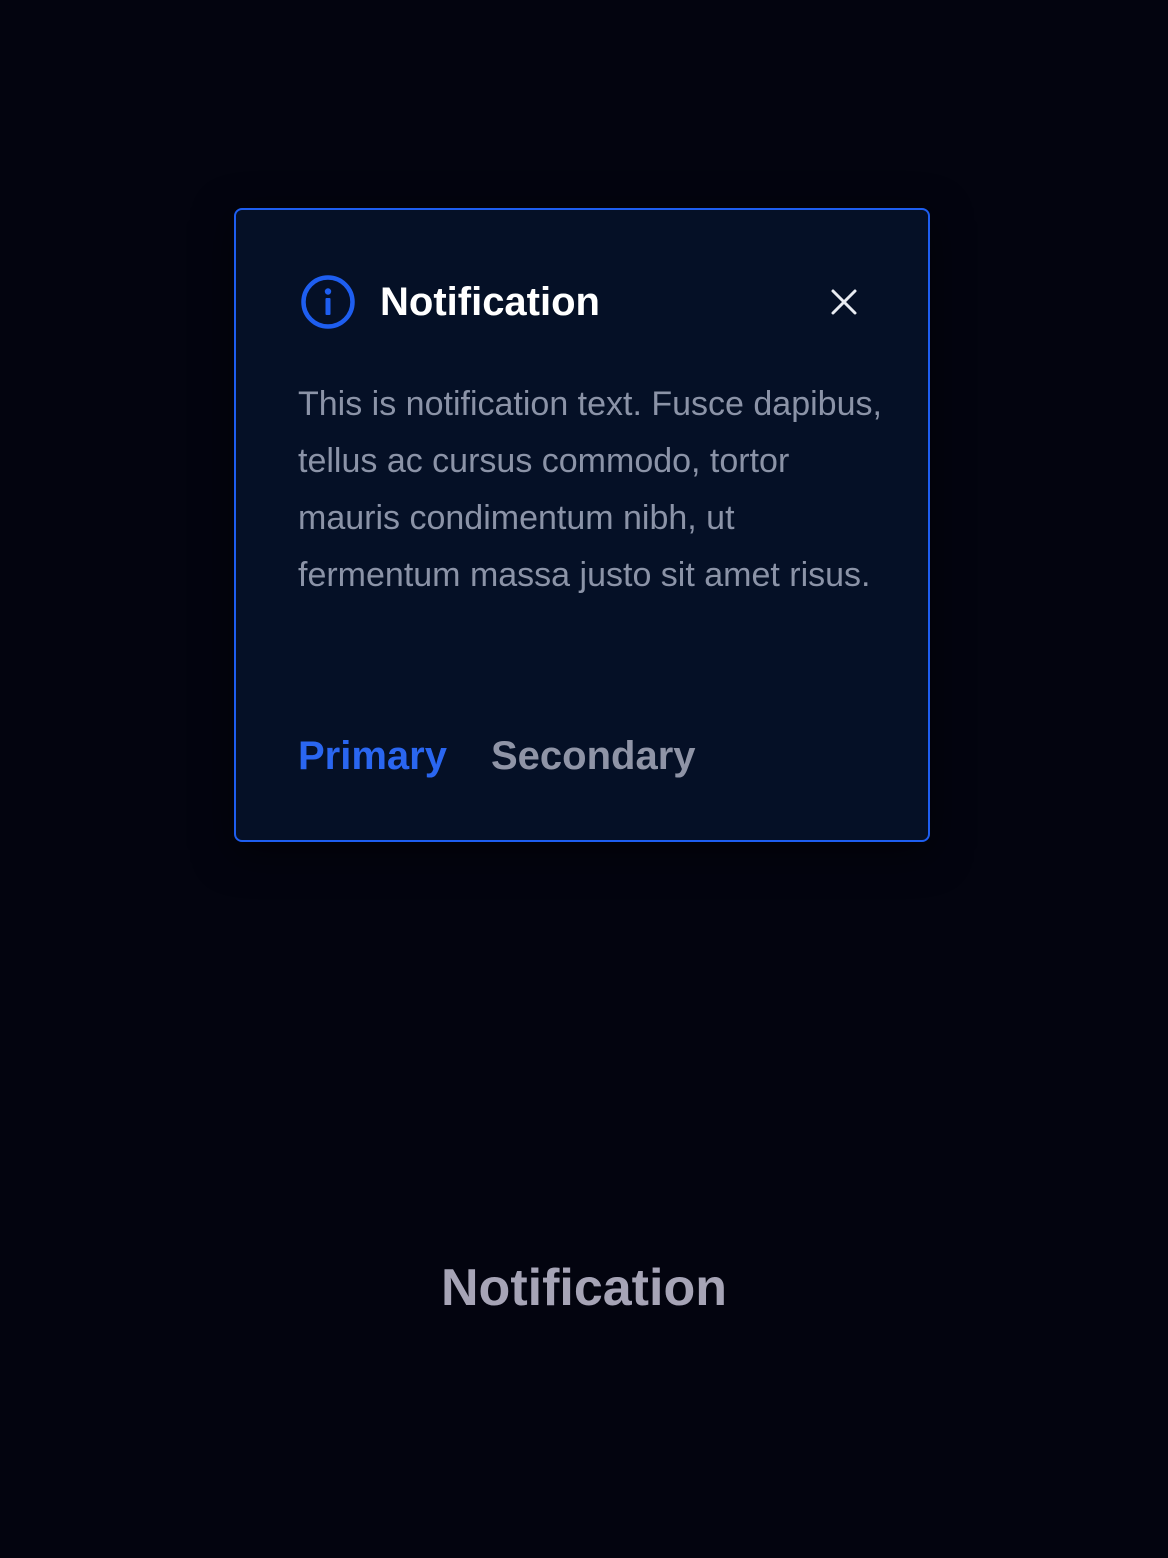 The width and height of the screenshot is (1168, 1558). I want to click on notification-title: Notification, so click(490, 302).